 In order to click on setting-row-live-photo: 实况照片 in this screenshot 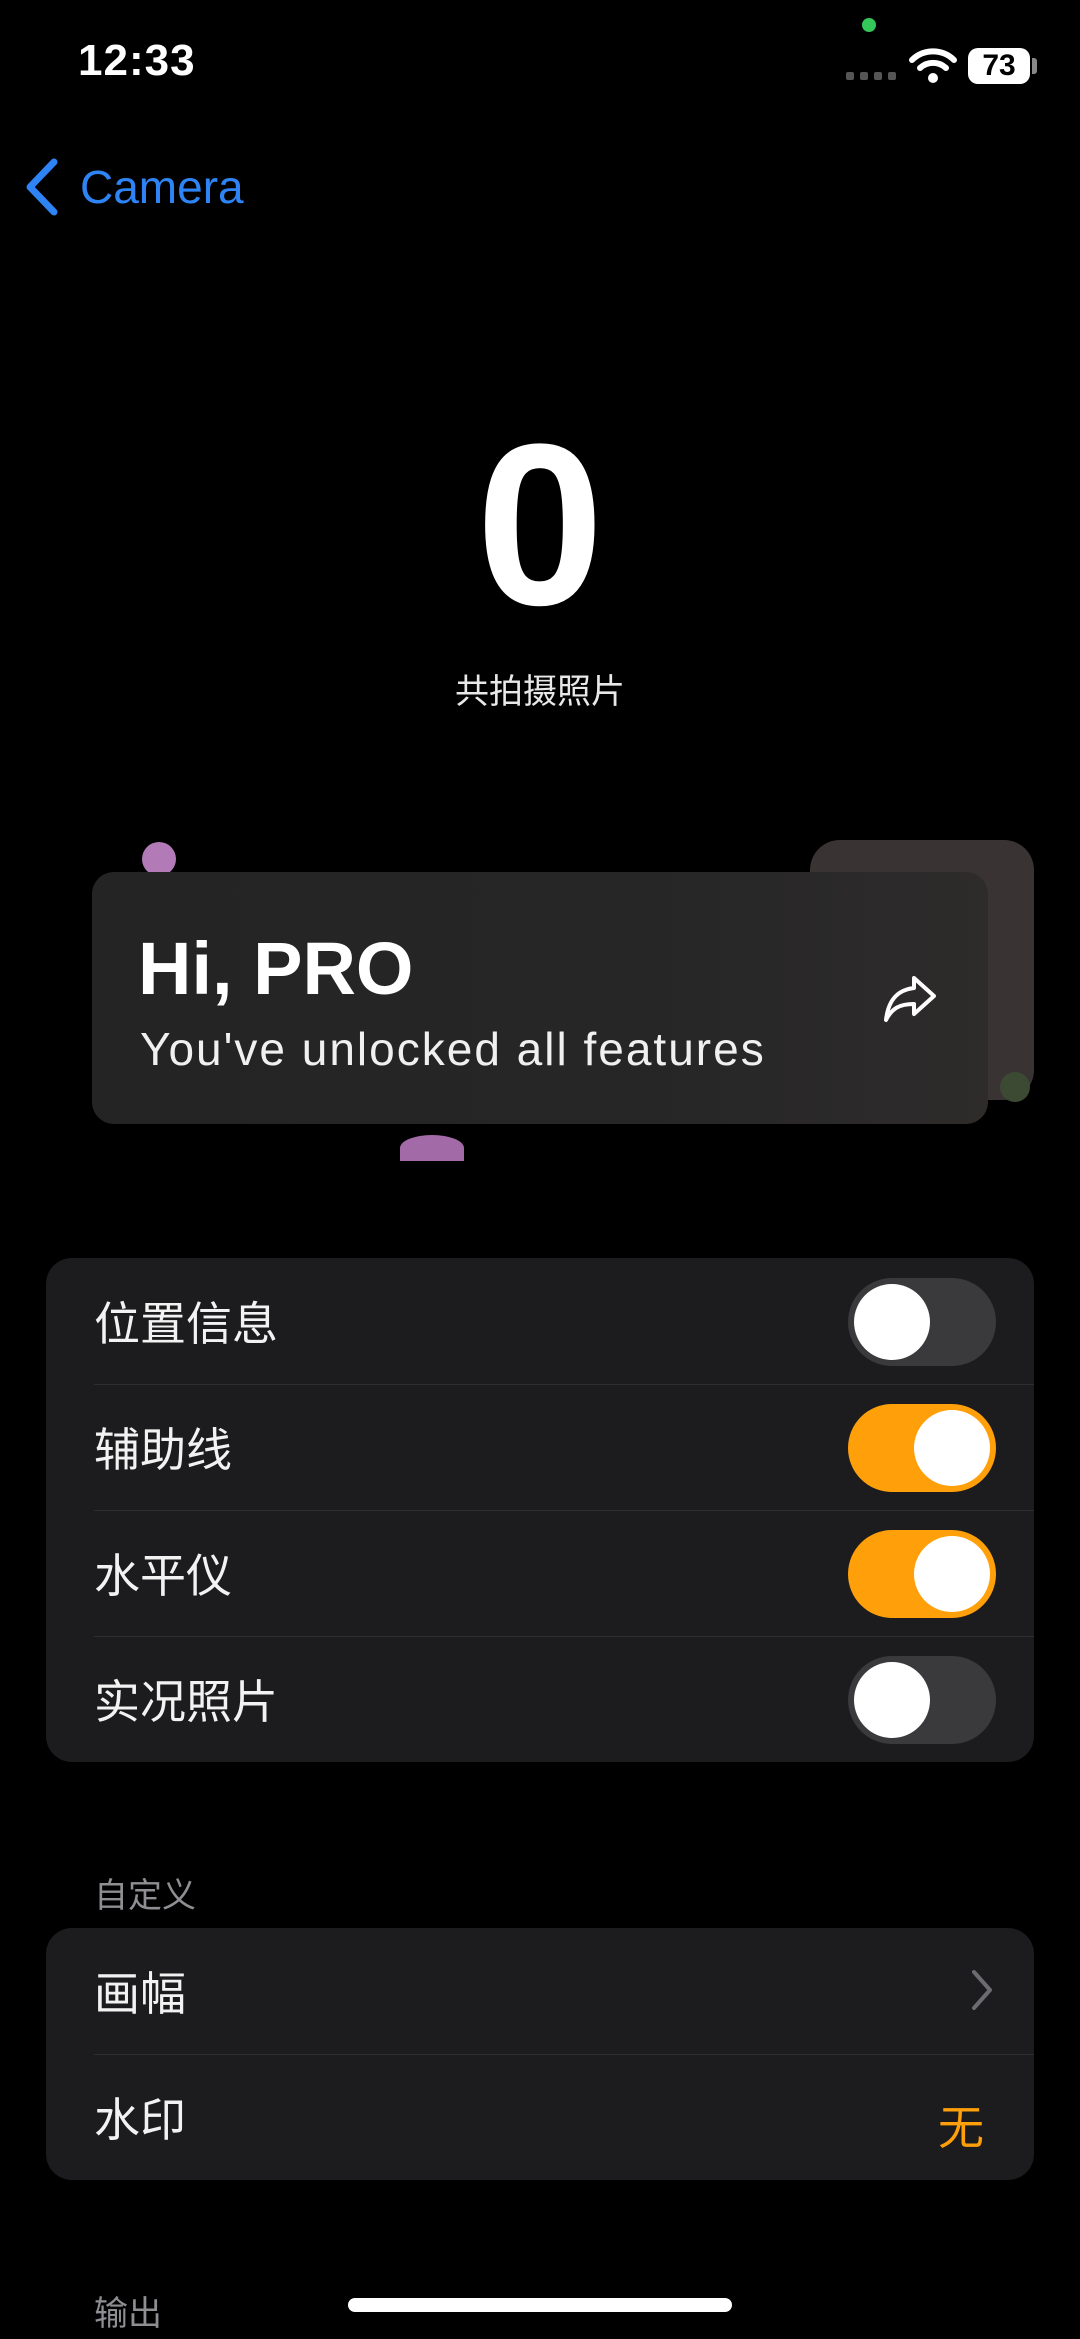, I will do `click(540, 1699)`.